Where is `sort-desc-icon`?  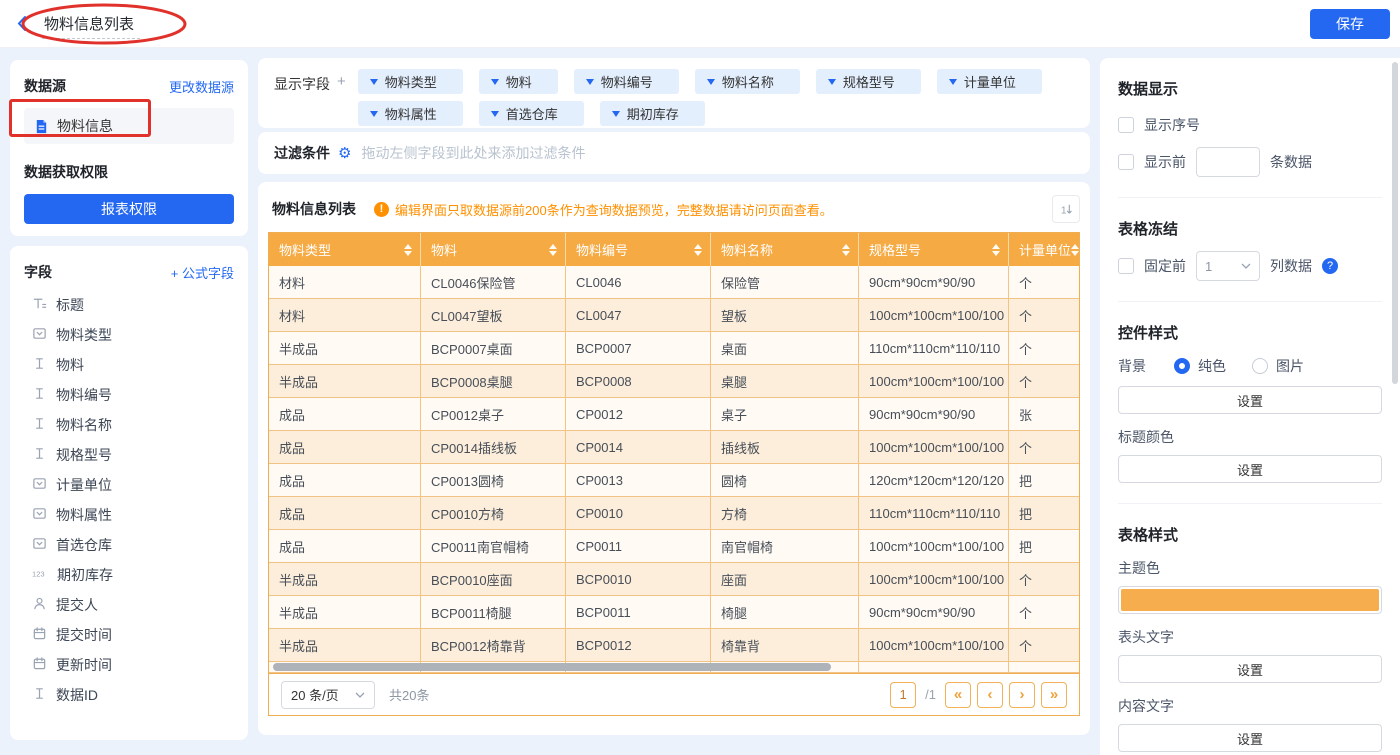
sort-desc-icon is located at coordinates (996, 253).